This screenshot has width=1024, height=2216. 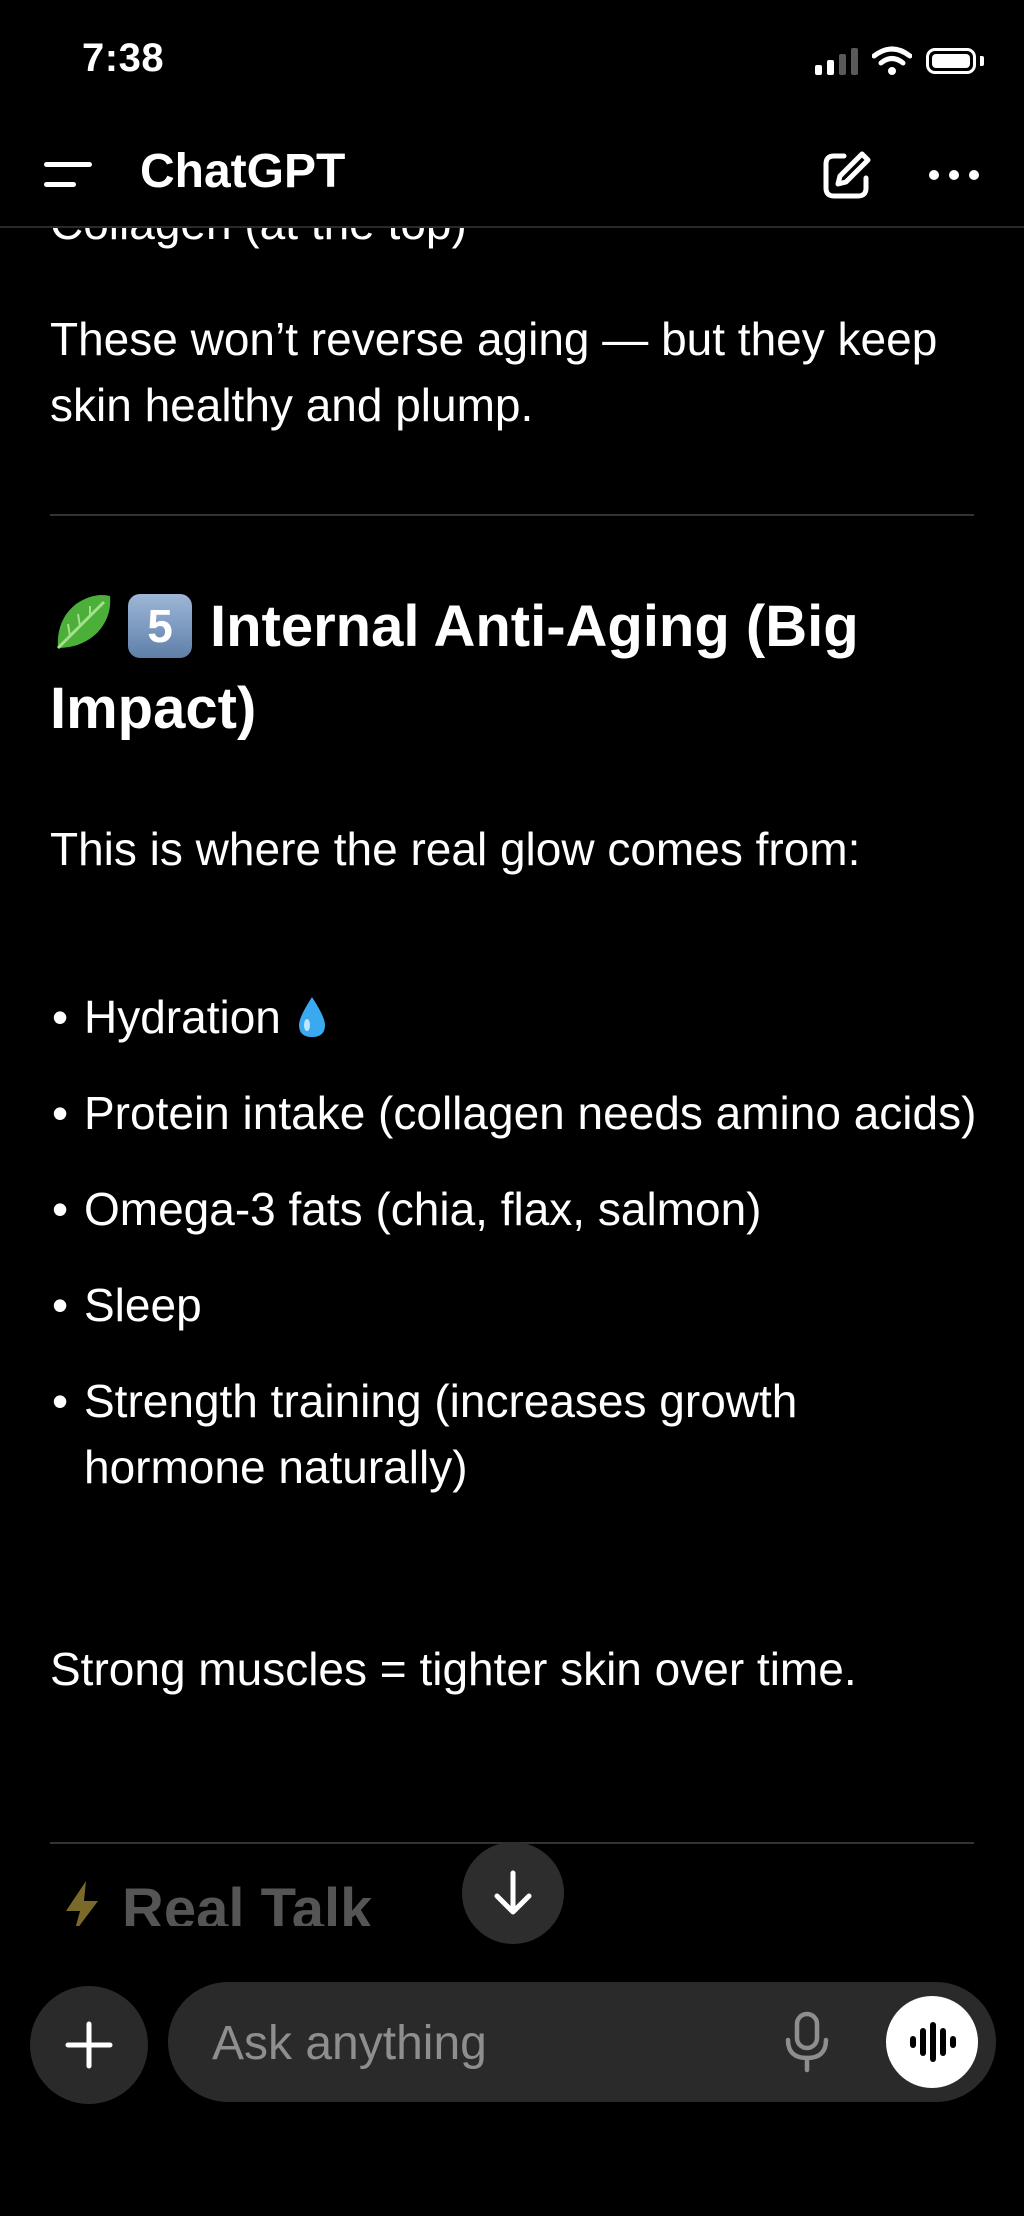 I want to click on closing-paragraph: Strong muscles = tighter skin over time., so click(x=453, y=1669).